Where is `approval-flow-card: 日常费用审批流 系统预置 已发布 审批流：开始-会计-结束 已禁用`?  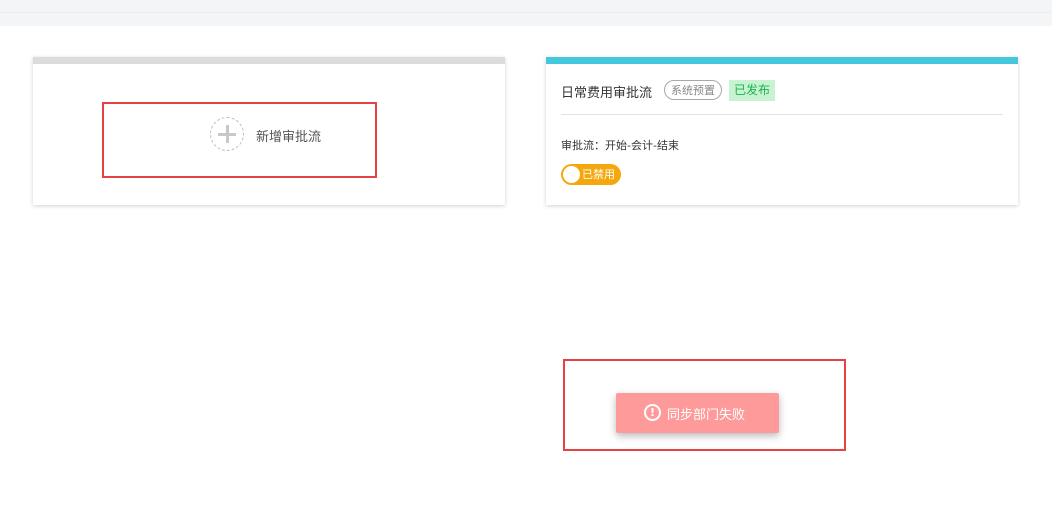 approval-flow-card: 日常费用审批流 系统预置 已发布 审批流：开始-会计-结束 已禁用 is located at coordinates (782, 131).